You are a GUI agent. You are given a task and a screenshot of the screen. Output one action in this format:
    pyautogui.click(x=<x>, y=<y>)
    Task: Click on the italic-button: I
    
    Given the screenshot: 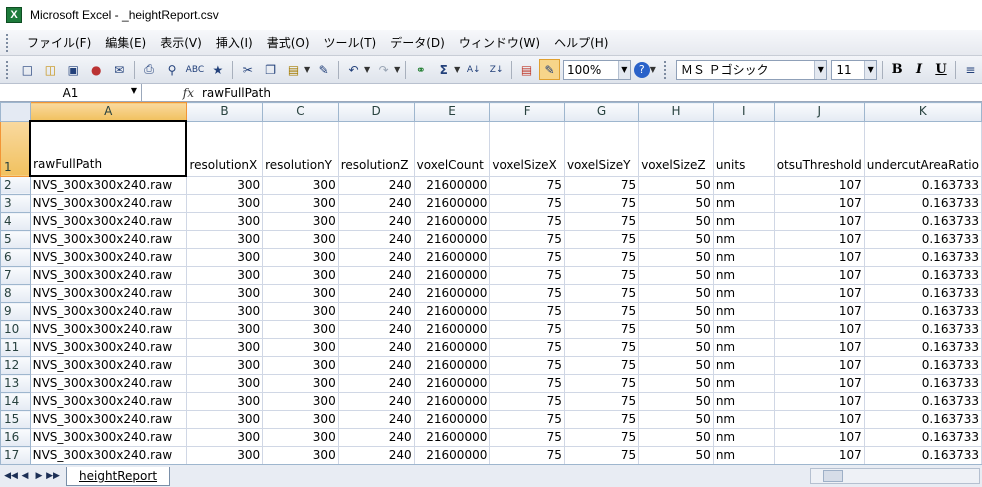 What is the action you would take?
    pyautogui.click(x=919, y=69)
    